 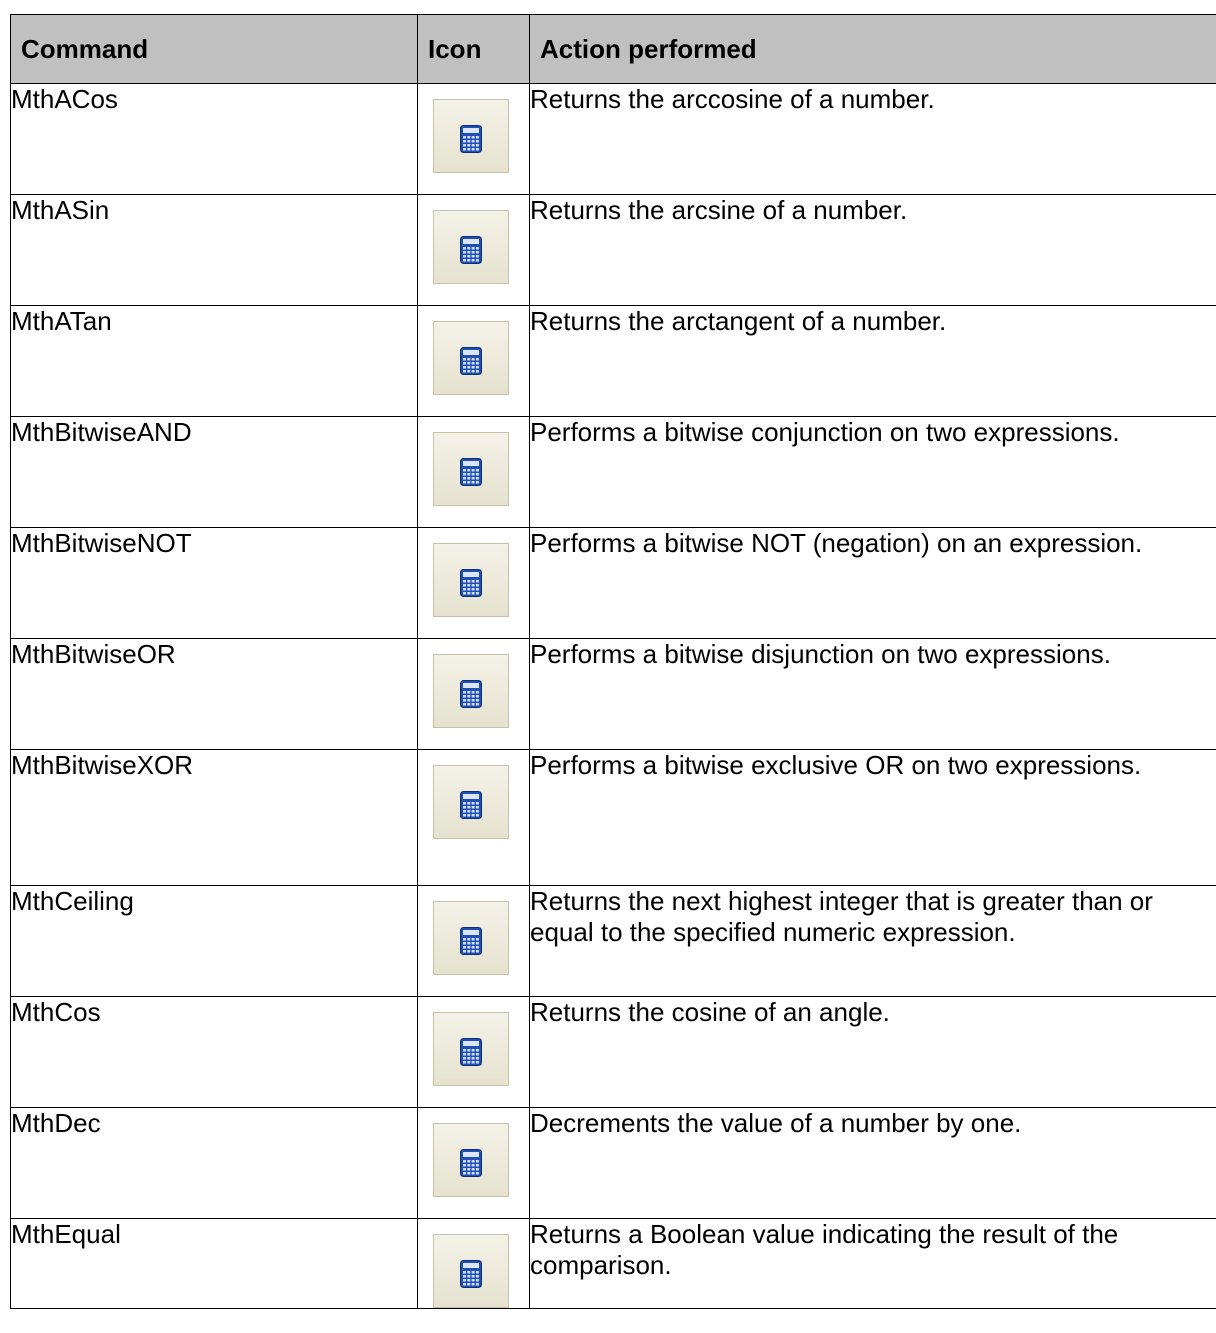 What do you see at coordinates (872, 250) in the screenshot?
I see `action-description: Returns the arcsine of a number.` at bounding box center [872, 250].